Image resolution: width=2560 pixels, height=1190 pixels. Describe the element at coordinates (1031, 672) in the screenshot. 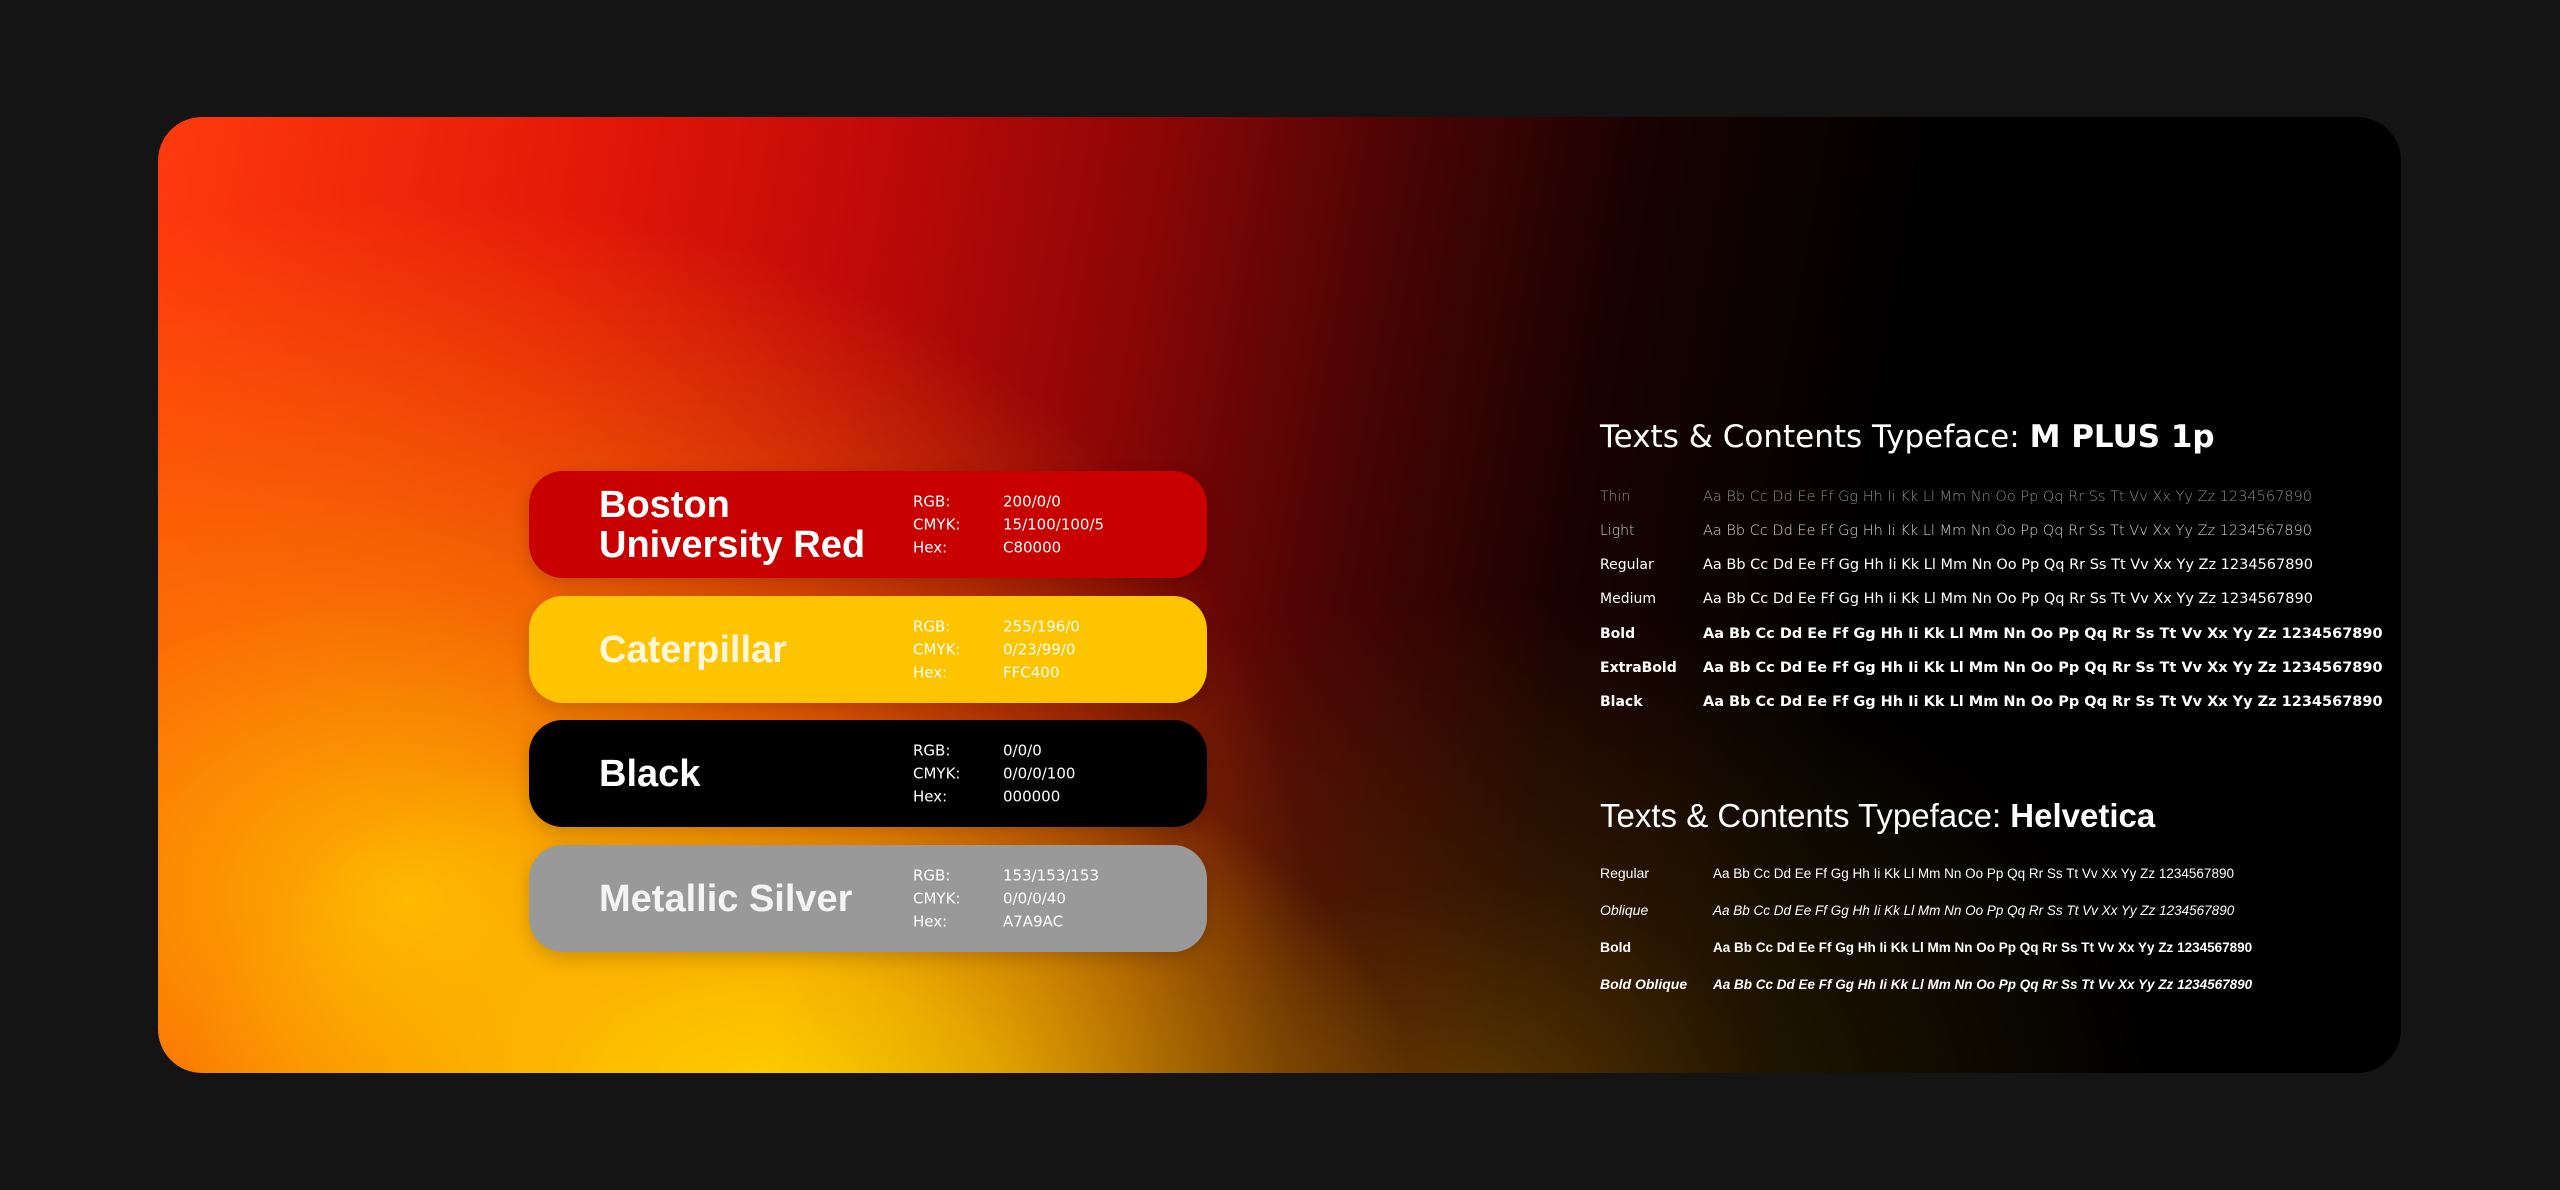

I see `hex-value: FFC400` at that location.